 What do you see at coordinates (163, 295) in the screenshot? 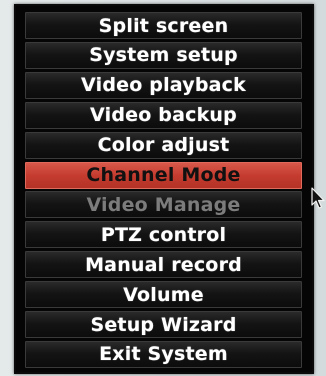
I see `menu-item-volume: Volume` at bounding box center [163, 295].